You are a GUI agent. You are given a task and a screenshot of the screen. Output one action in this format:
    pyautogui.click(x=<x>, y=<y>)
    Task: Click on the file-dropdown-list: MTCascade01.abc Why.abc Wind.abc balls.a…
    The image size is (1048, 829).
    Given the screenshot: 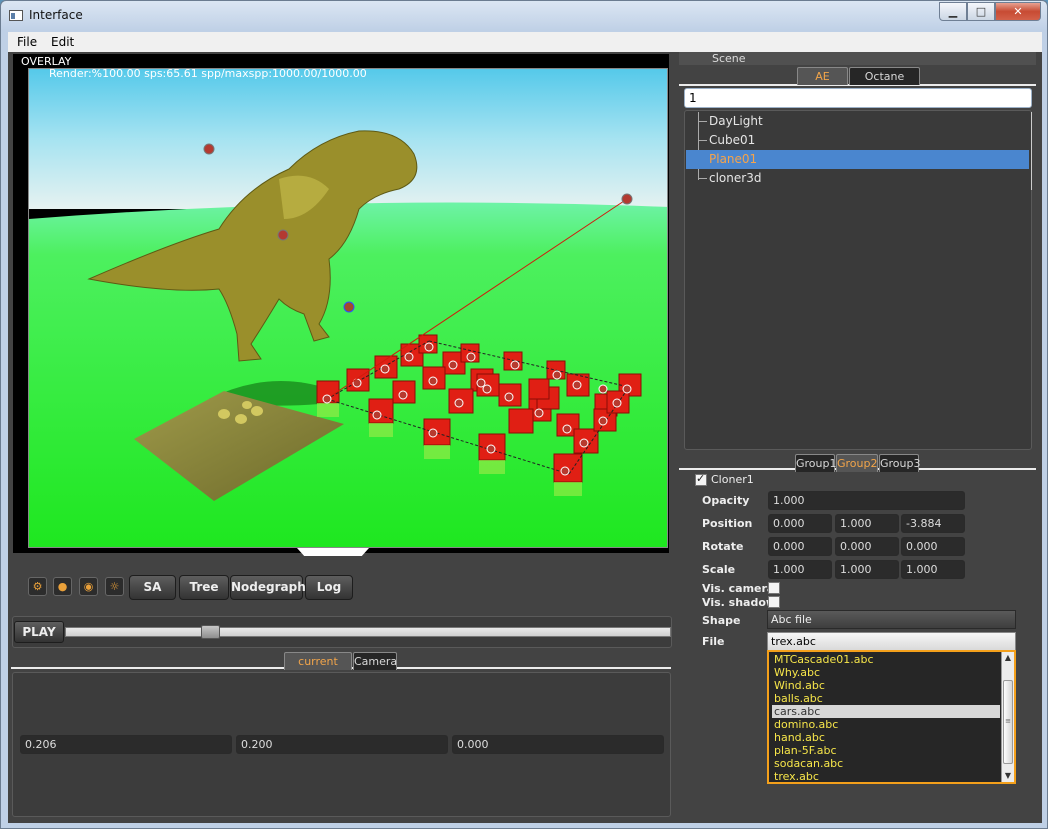 What is the action you would take?
    pyautogui.click(x=891, y=717)
    